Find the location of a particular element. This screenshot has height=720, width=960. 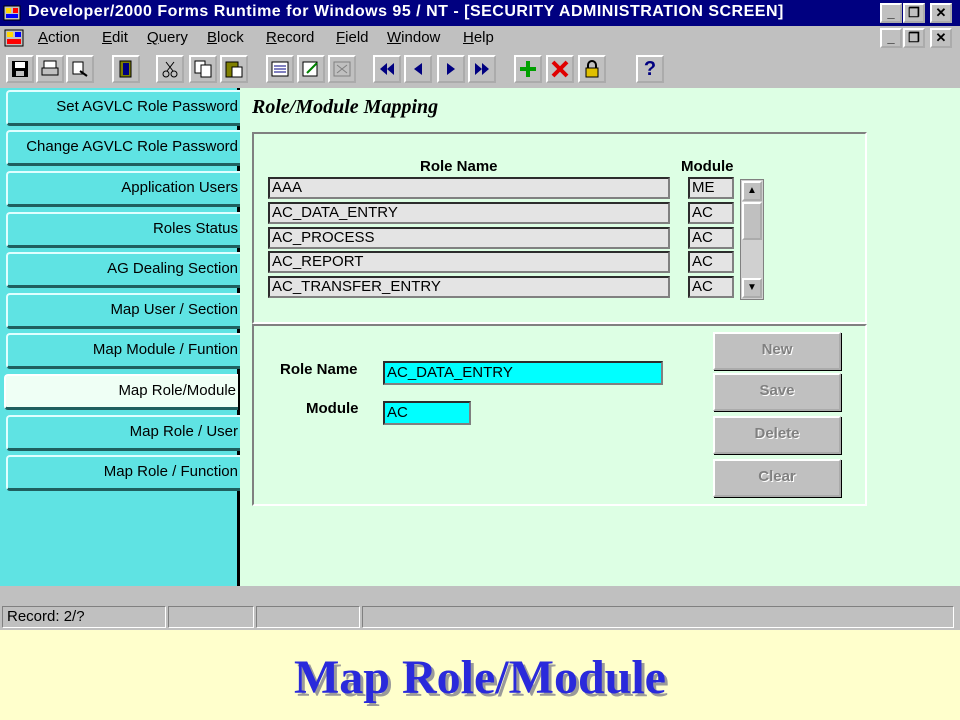

print-icon is located at coordinates (50, 68).